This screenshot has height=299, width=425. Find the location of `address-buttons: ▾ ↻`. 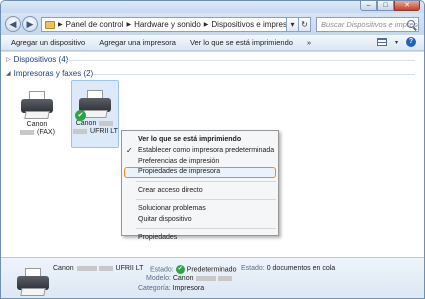

address-buttons: ▾ ↻ is located at coordinates (299, 24).